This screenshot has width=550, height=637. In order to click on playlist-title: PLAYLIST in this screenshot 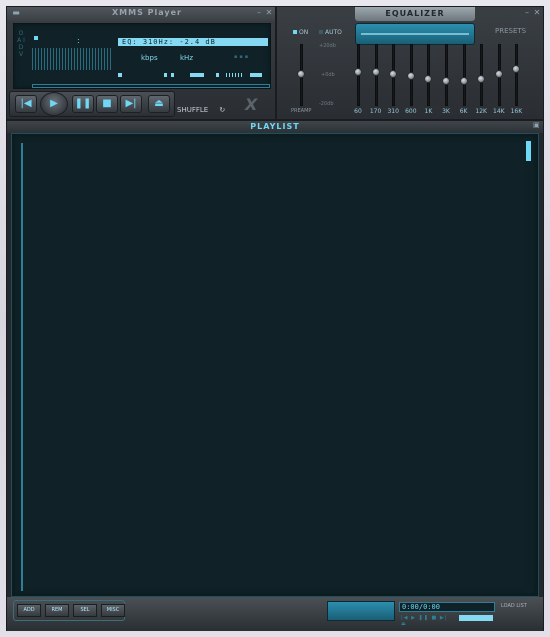, I will do `click(275, 126)`.